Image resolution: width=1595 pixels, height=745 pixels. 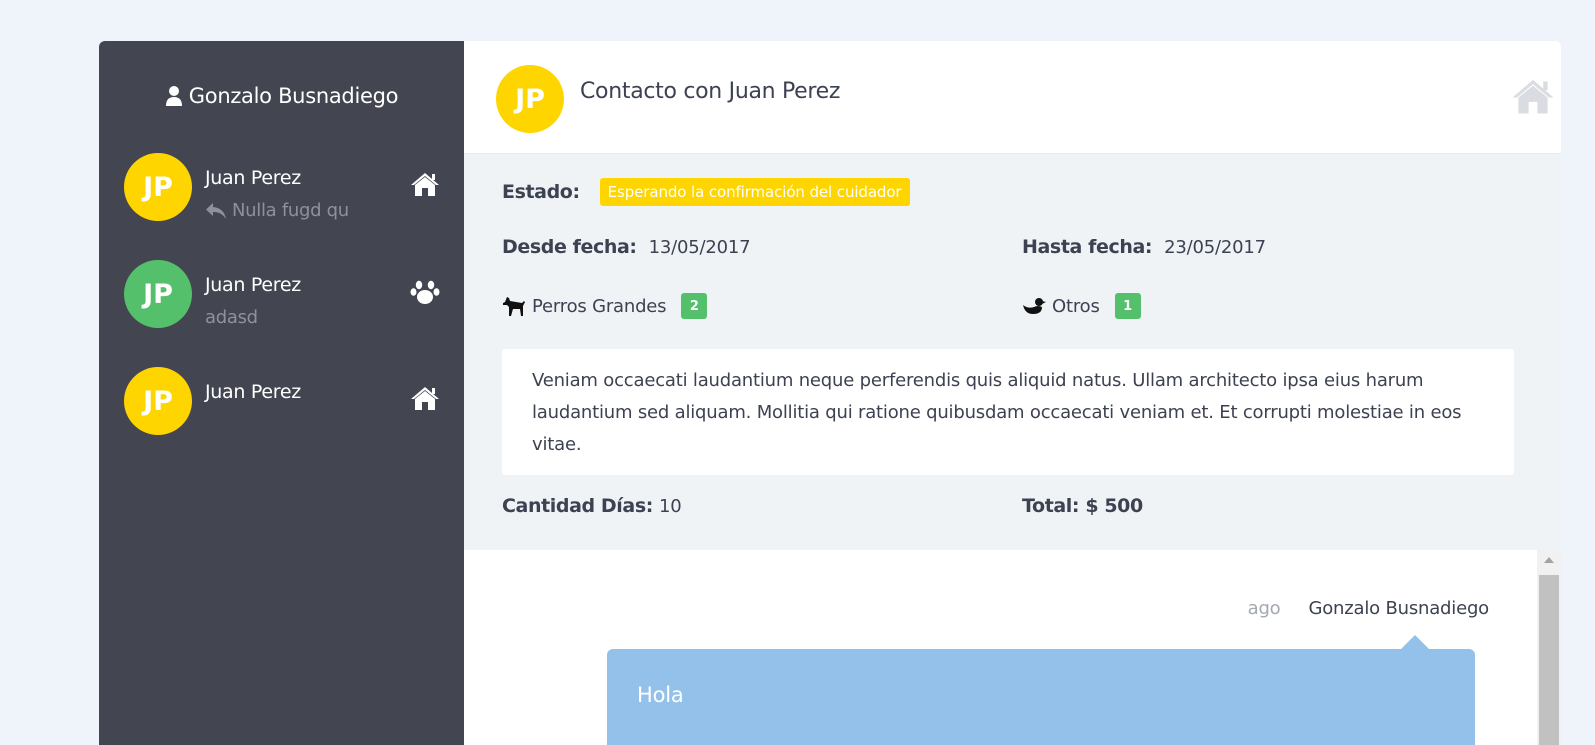 I want to click on dias-value: 10, so click(x=670, y=506).